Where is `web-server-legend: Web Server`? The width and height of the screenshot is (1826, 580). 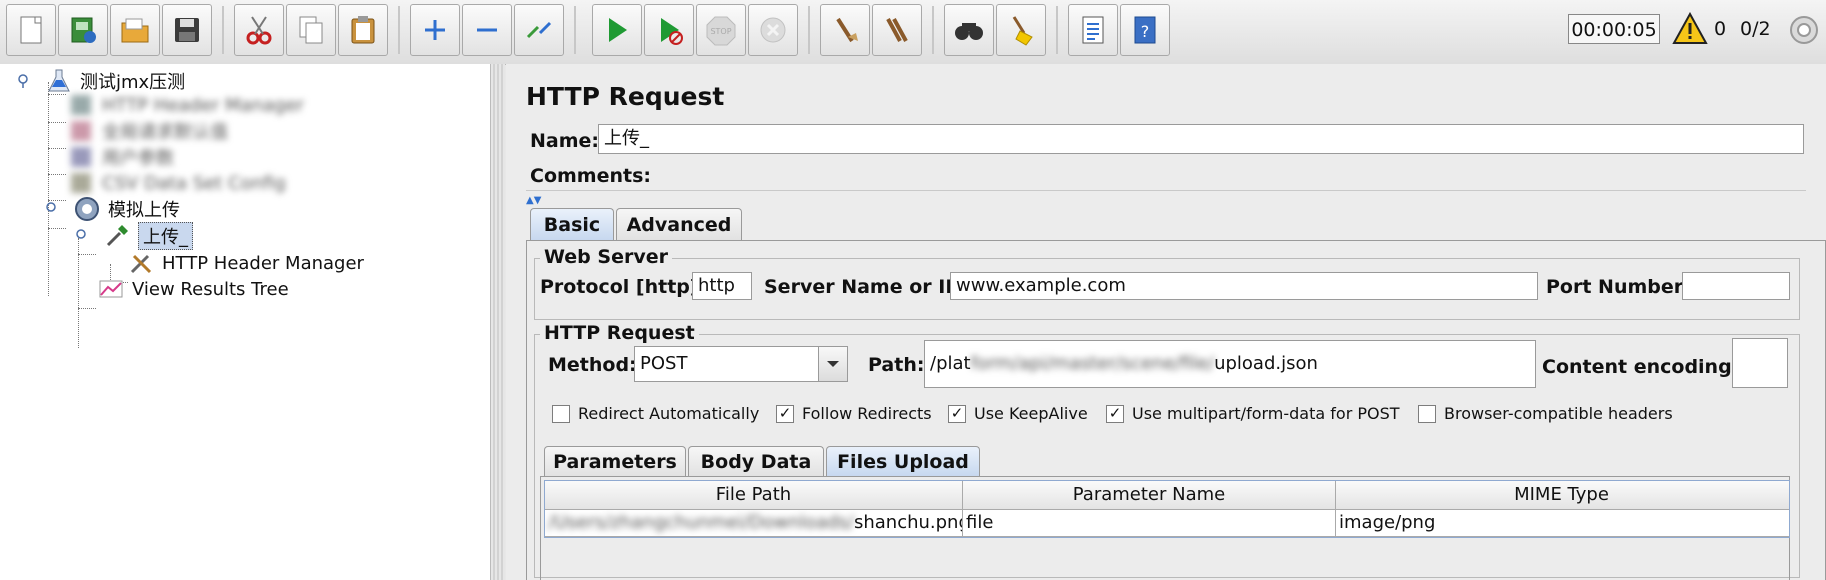 web-server-legend: Web Server is located at coordinates (606, 257).